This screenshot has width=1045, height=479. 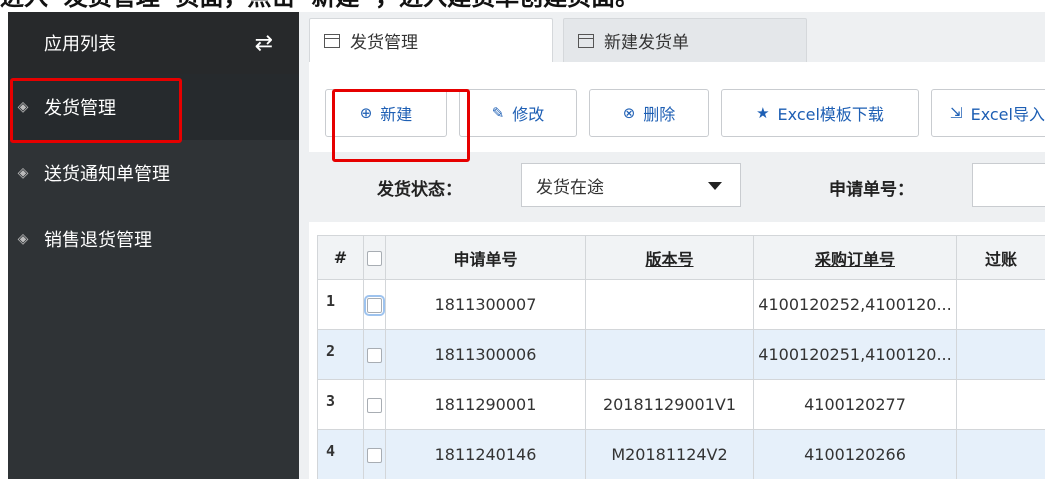 What do you see at coordinates (1007, 114) in the screenshot?
I see `import-button-label: Excel导入` at bounding box center [1007, 114].